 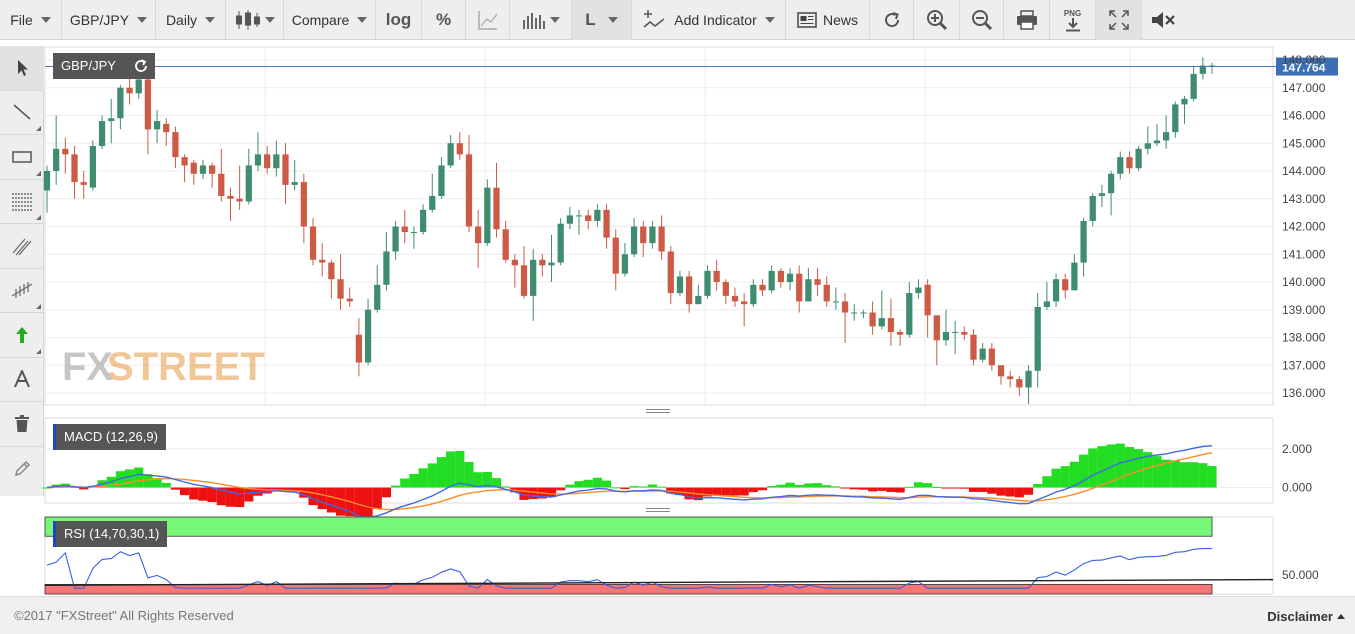 I want to click on disclaimer-label: Disclaimer, so click(x=1300, y=616).